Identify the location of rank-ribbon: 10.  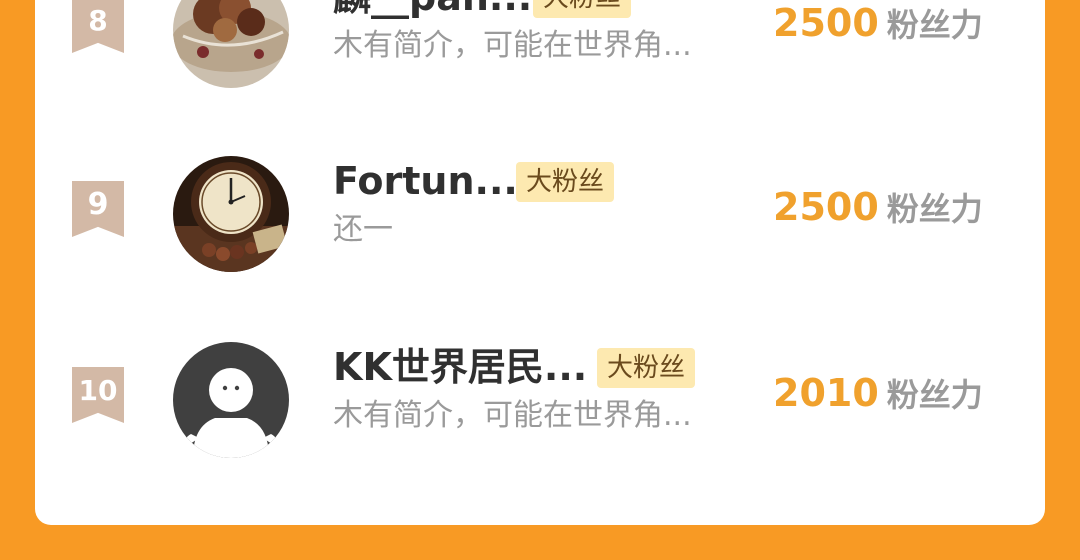
(98, 395).